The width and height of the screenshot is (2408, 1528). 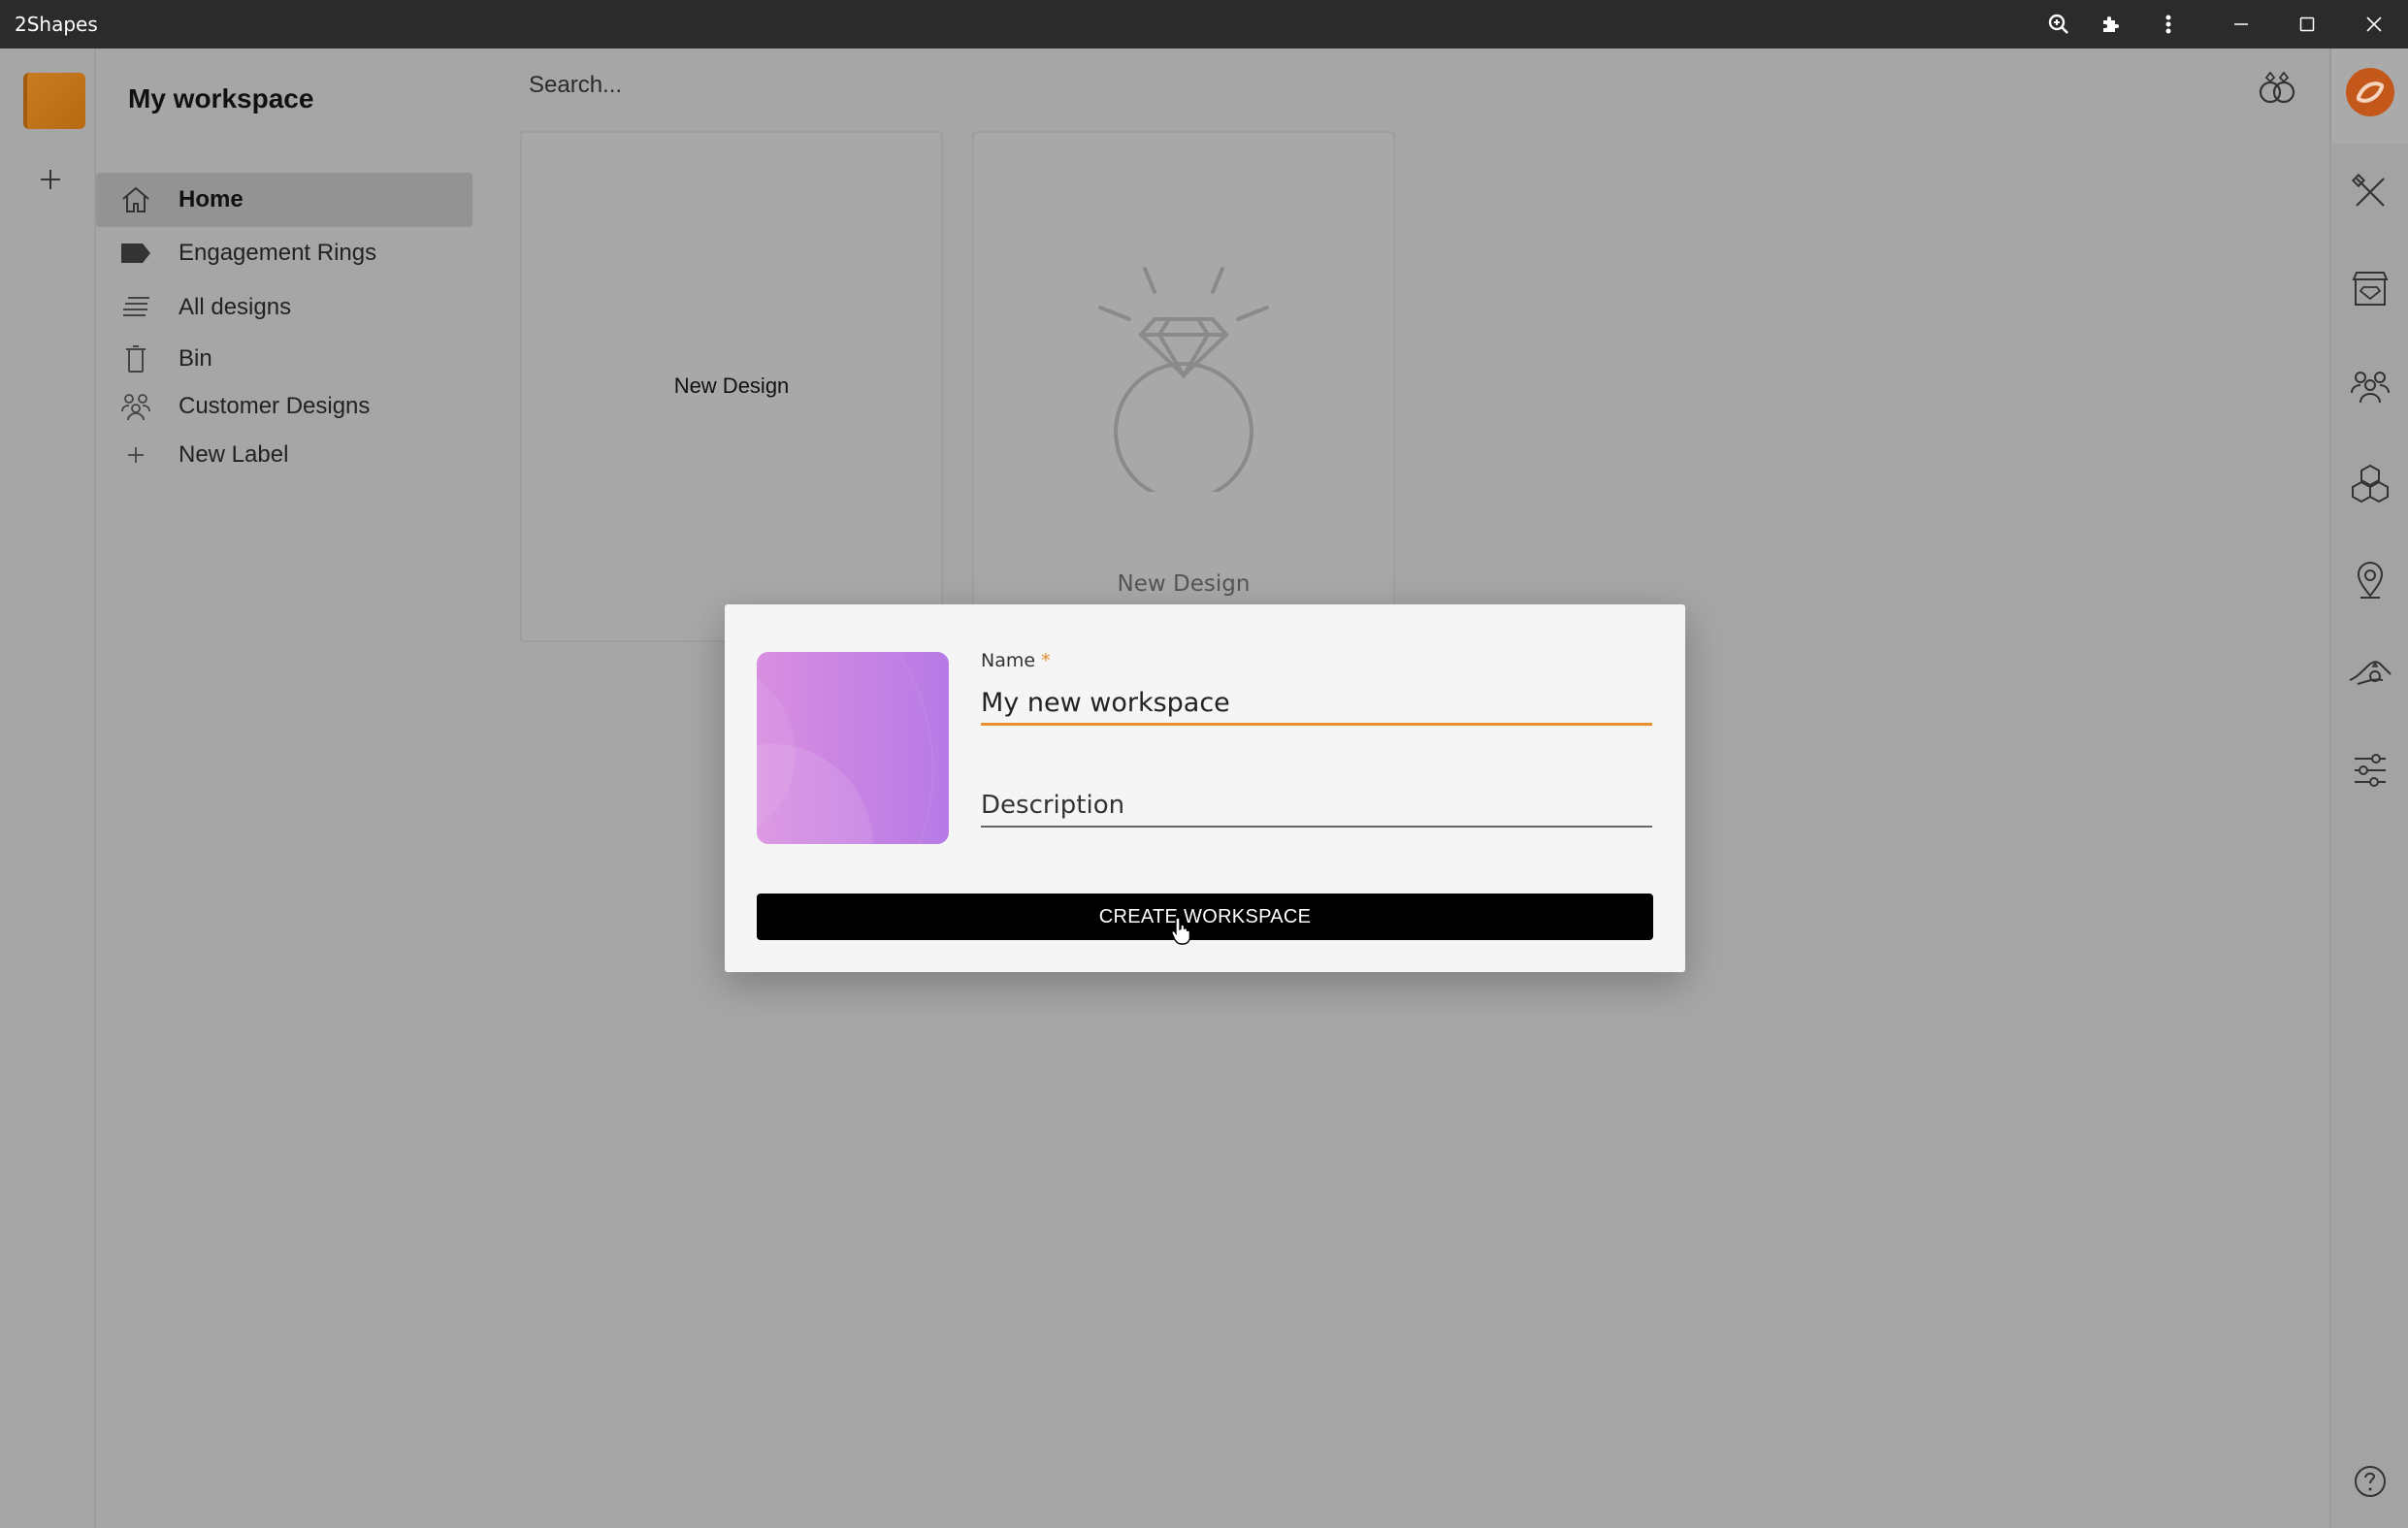 What do you see at coordinates (853, 748) in the screenshot?
I see `workspace-avatar-picker` at bounding box center [853, 748].